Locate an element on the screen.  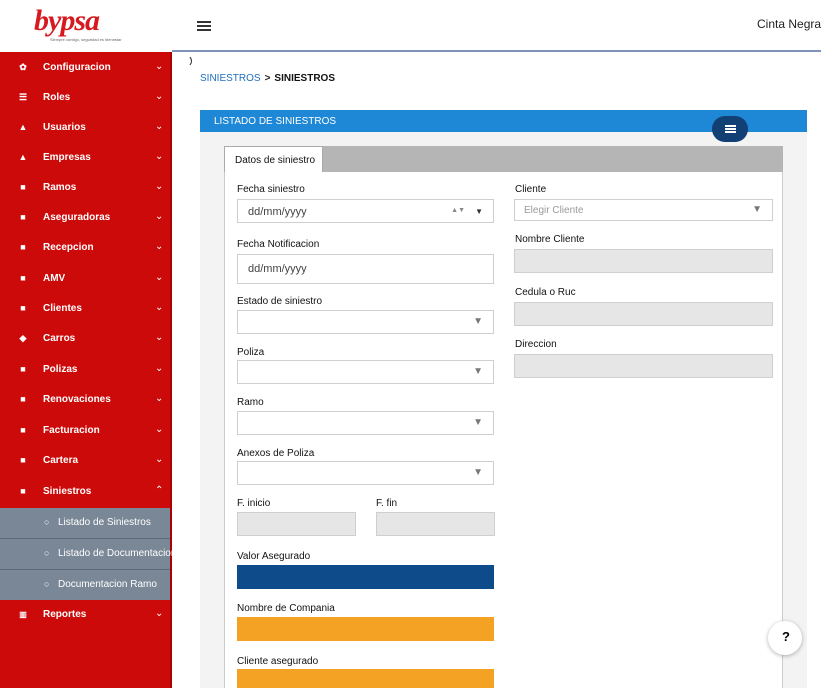
chevron-up-icon: ⌃ is located at coordinates (159, 490).